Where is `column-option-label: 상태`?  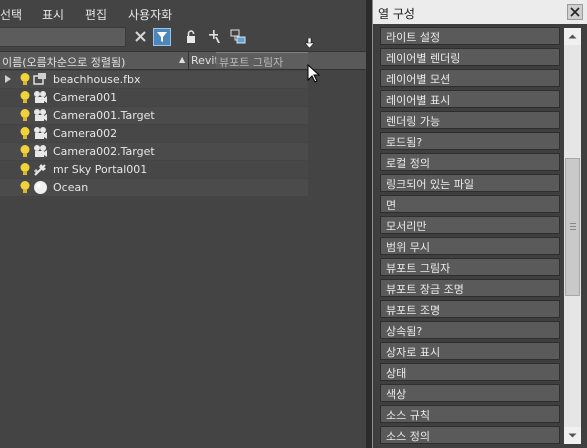 column-option-label: 상태 is located at coordinates (396, 373).